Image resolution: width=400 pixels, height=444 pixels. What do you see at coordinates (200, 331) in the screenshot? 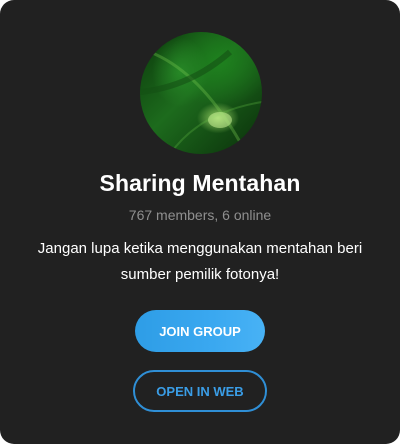
I see `join-group-button: JOIN GROUP` at bounding box center [200, 331].